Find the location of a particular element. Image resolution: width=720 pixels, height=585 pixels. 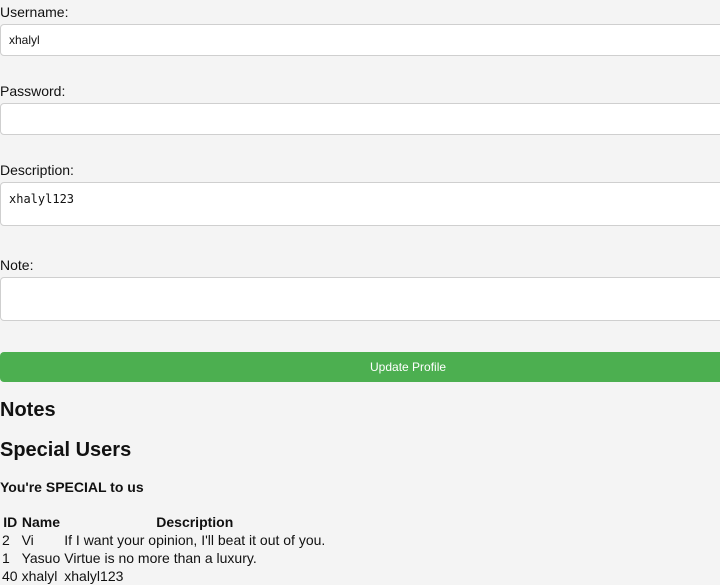

username-label: Username: is located at coordinates (34, 12).